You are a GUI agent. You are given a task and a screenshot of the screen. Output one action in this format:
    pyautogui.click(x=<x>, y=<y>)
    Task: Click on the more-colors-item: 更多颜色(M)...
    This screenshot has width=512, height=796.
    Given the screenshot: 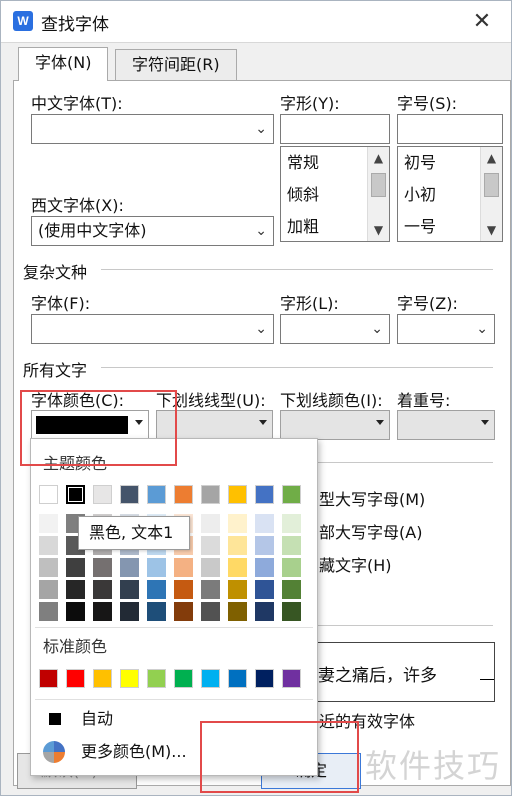 What is the action you would take?
    pyautogui.click(x=174, y=752)
    